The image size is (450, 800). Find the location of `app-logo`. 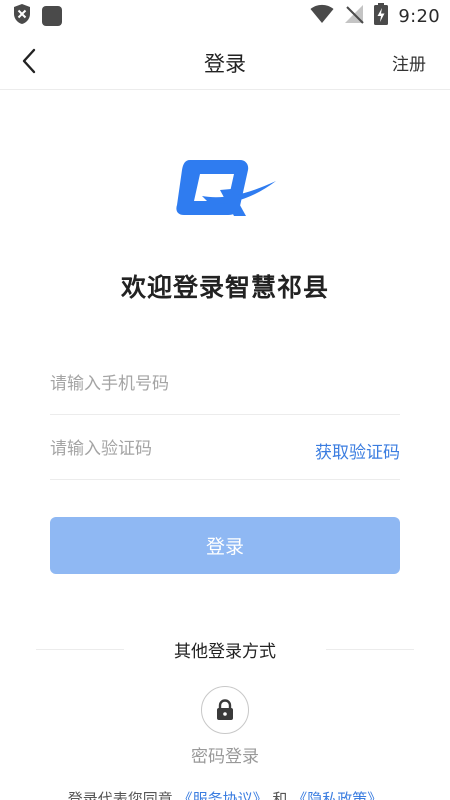

app-logo is located at coordinates (226, 188).